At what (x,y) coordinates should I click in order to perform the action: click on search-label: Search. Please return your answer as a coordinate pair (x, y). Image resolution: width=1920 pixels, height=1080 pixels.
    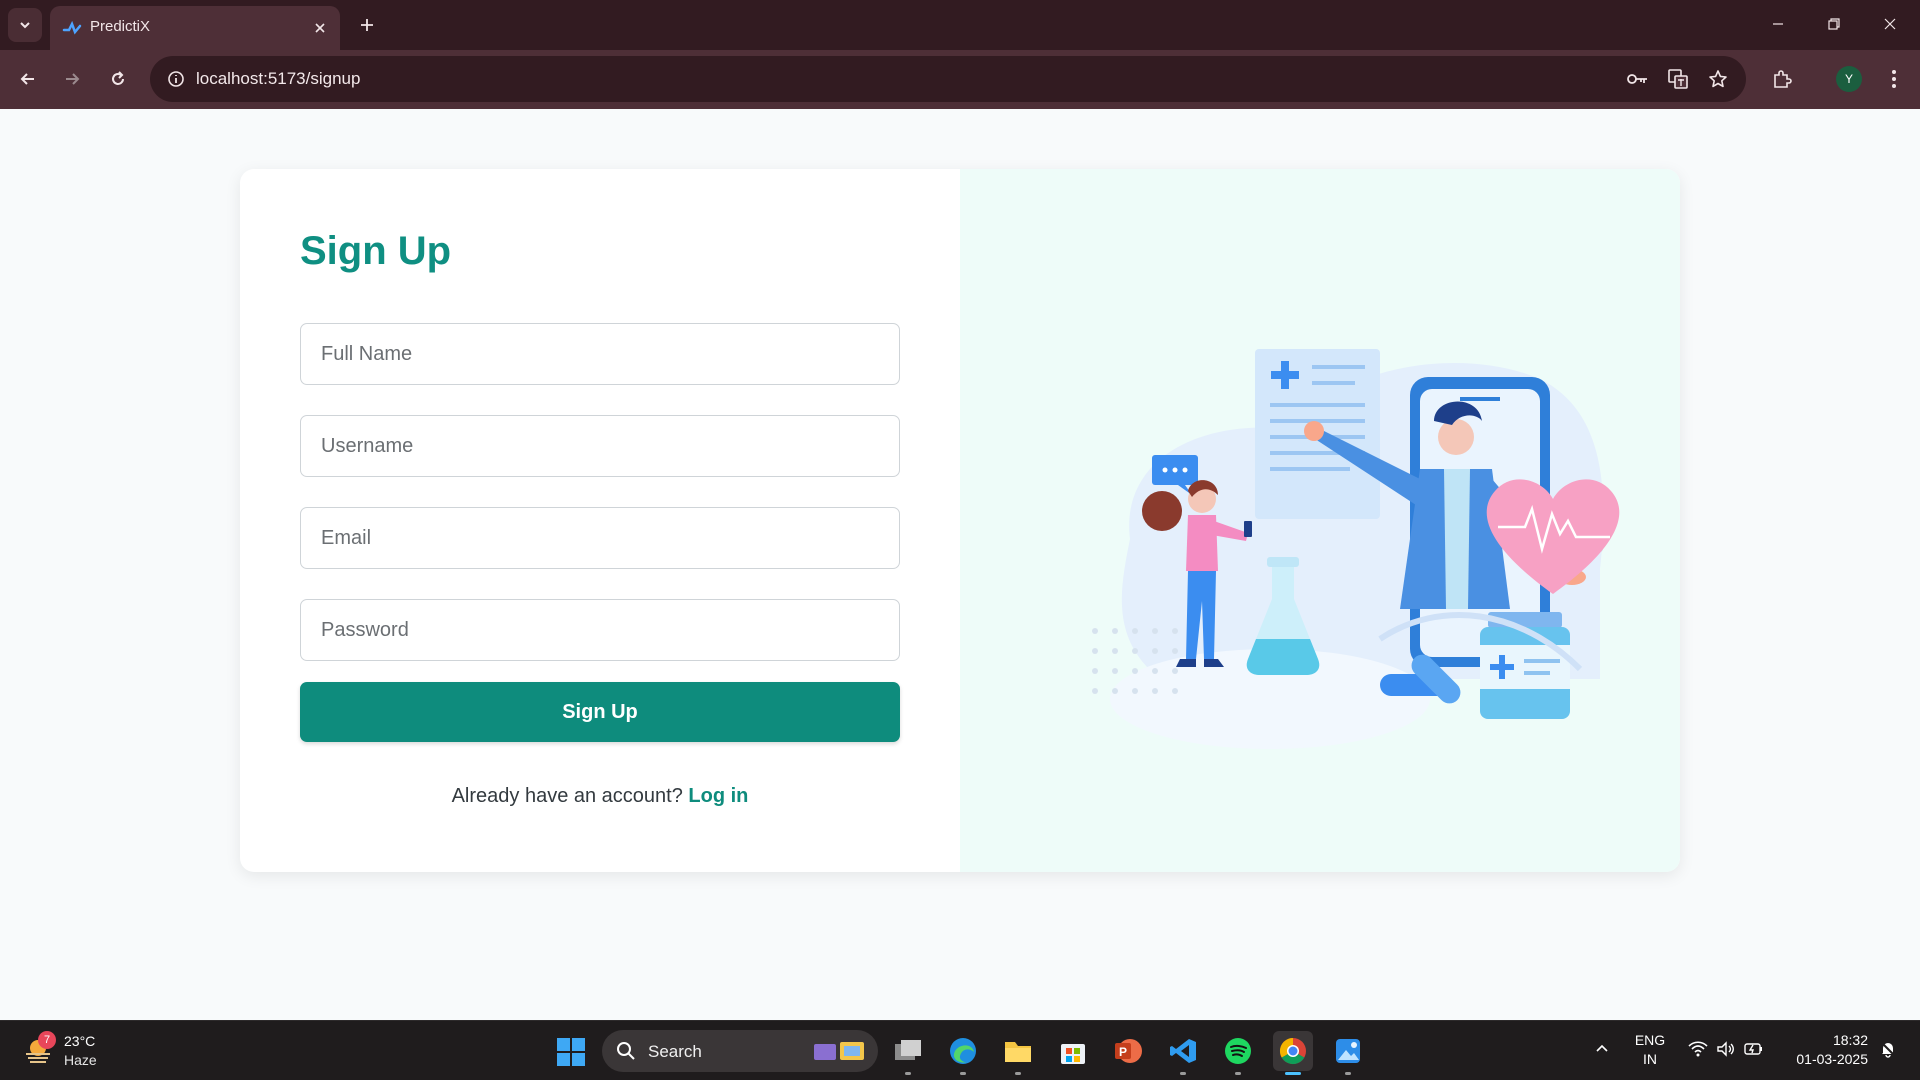
    Looking at the image, I should click on (675, 1051).